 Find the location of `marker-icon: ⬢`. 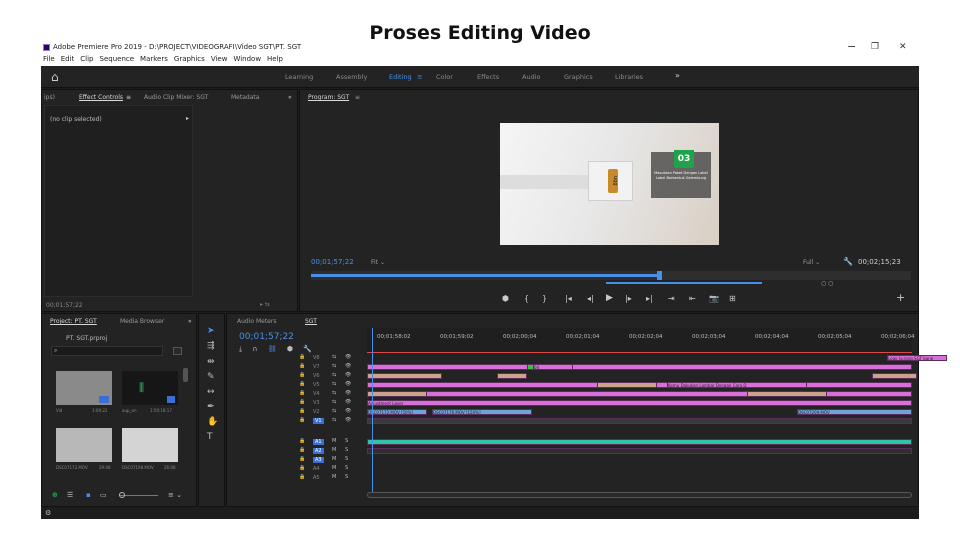

marker-icon: ⬢ is located at coordinates (290, 349).